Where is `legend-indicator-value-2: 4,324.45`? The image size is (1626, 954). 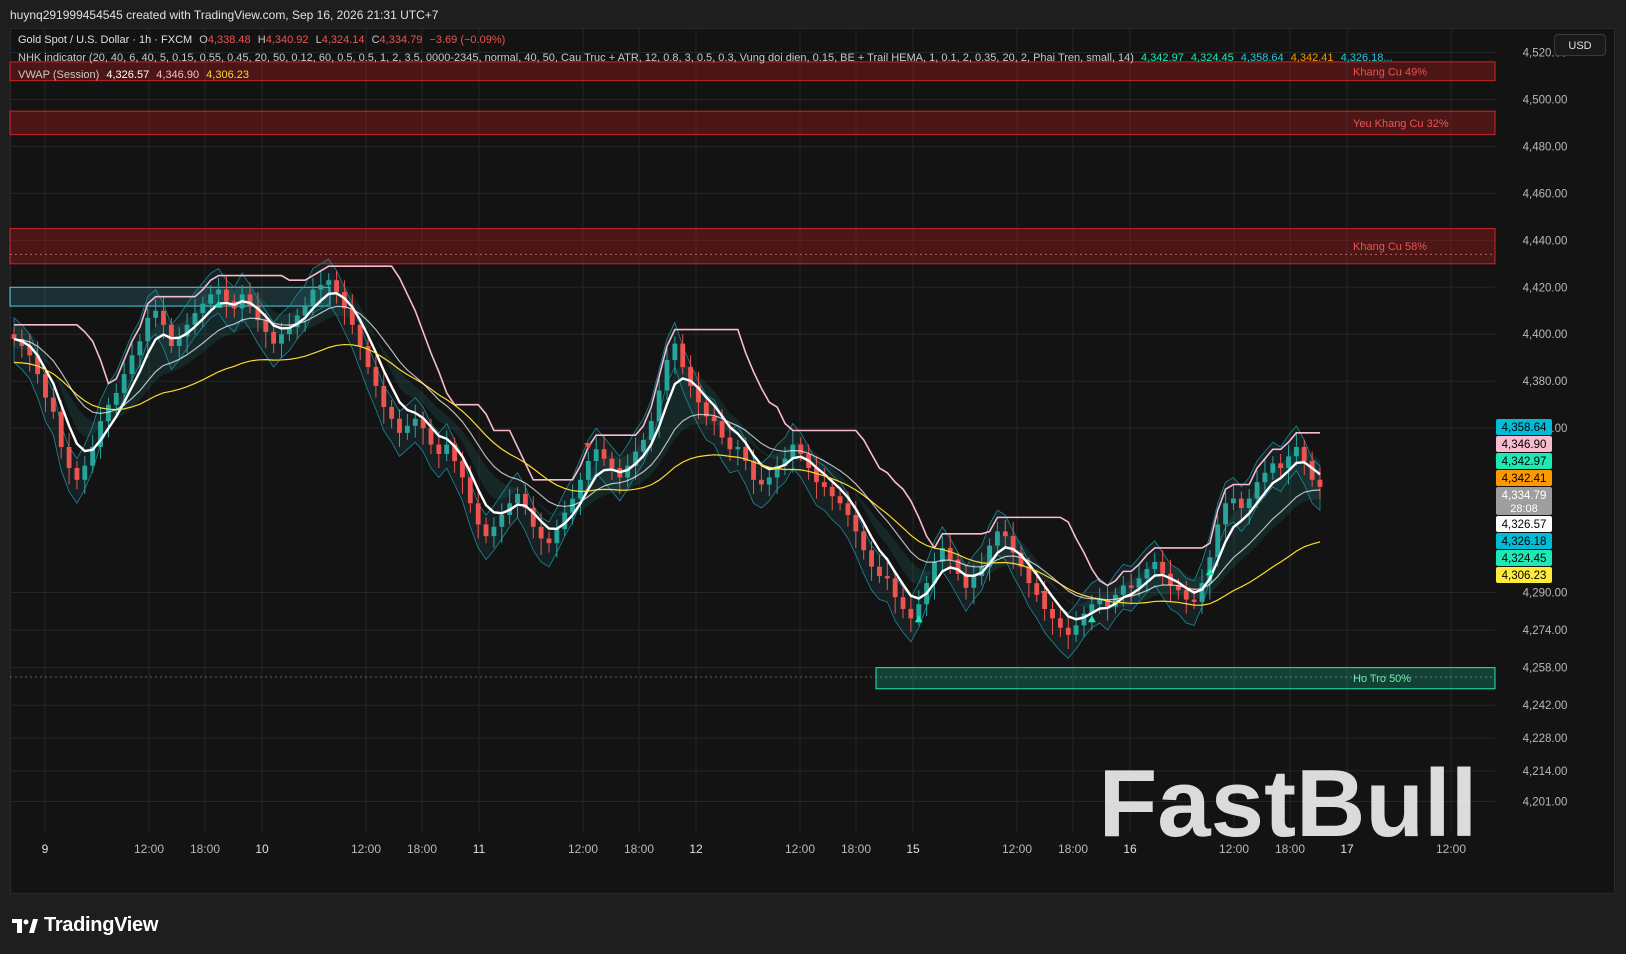 legend-indicator-value-2: 4,324.45 is located at coordinates (1212, 58).